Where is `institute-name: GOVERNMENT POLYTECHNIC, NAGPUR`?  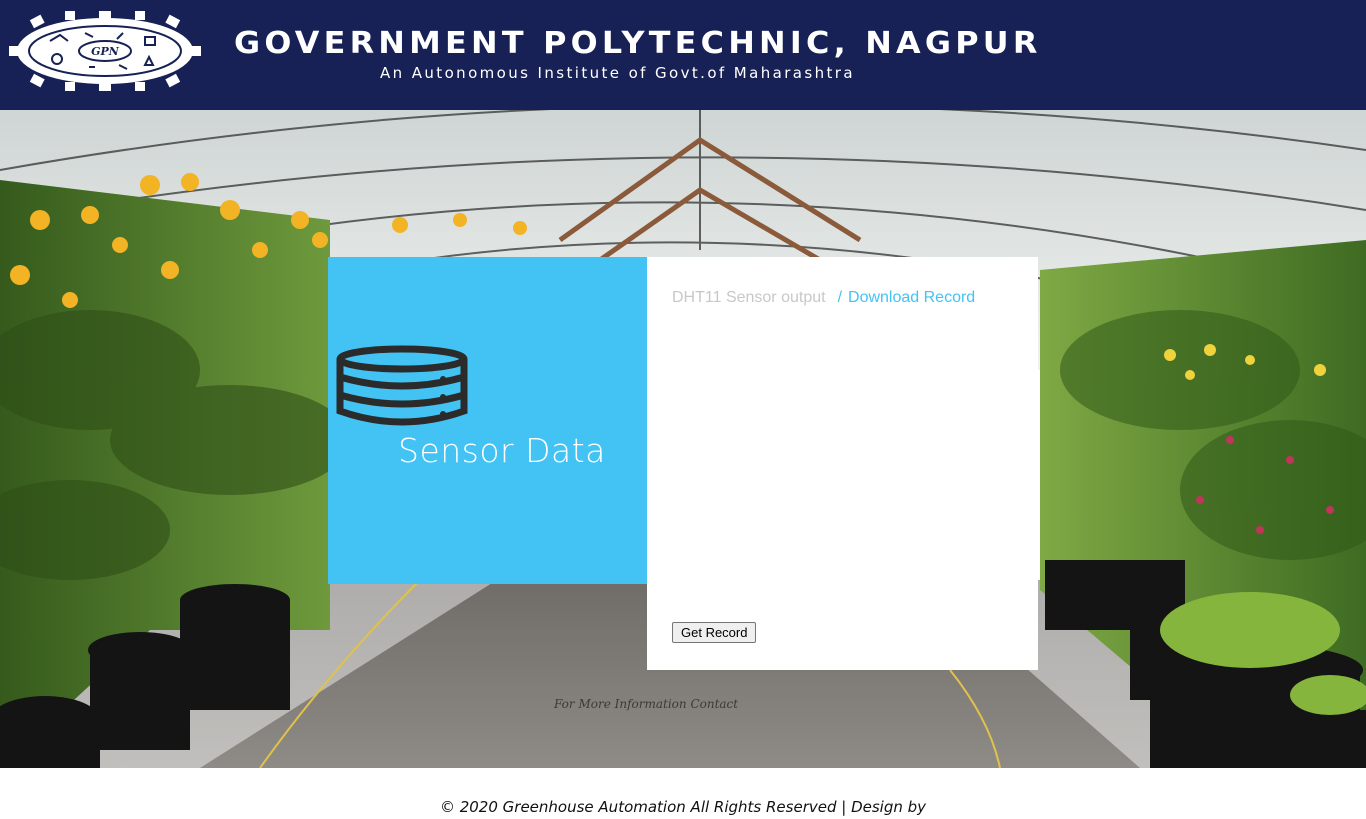
institute-name: GOVERNMENT POLYTECHNIC, NAGPUR is located at coordinates (638, 43).